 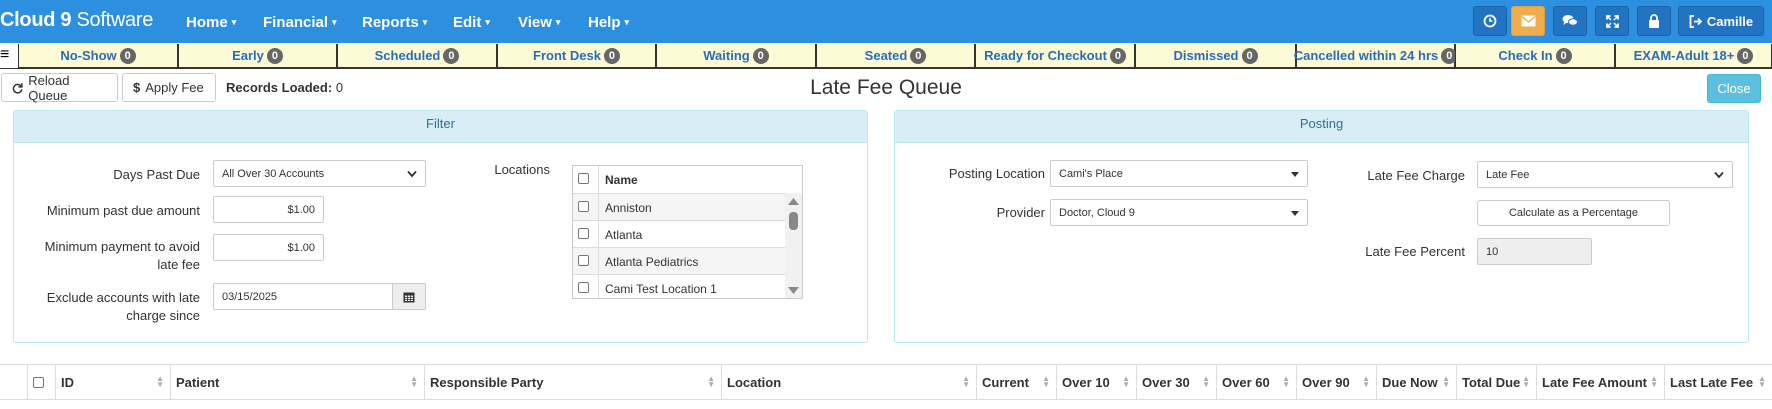 What do you see at coordinates (1179, 212) in the screenshot?
I see `provider-select: Doctor, Cloud 9` at bounding box center [1179, 212].